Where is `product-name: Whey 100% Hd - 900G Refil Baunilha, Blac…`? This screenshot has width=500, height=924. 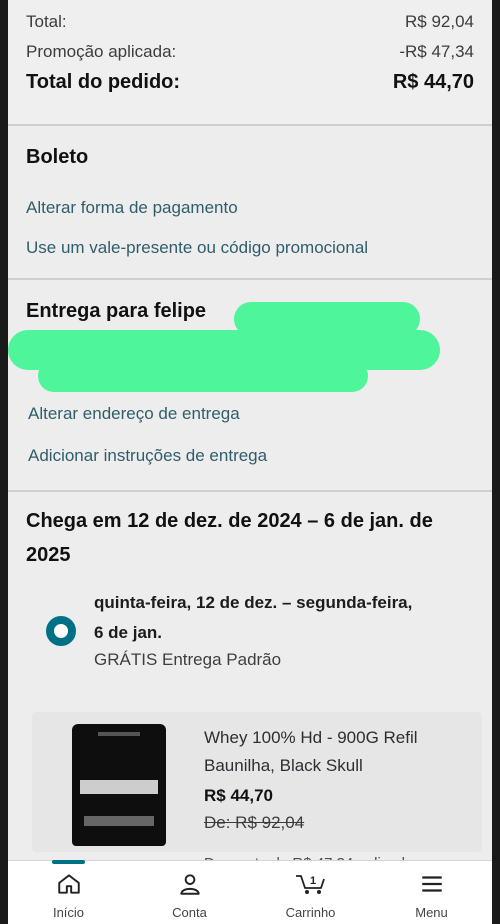
product-name: Whey 100% Hd - 900G Refil Baunilha, Blac… is located at coordinates (334, 752).